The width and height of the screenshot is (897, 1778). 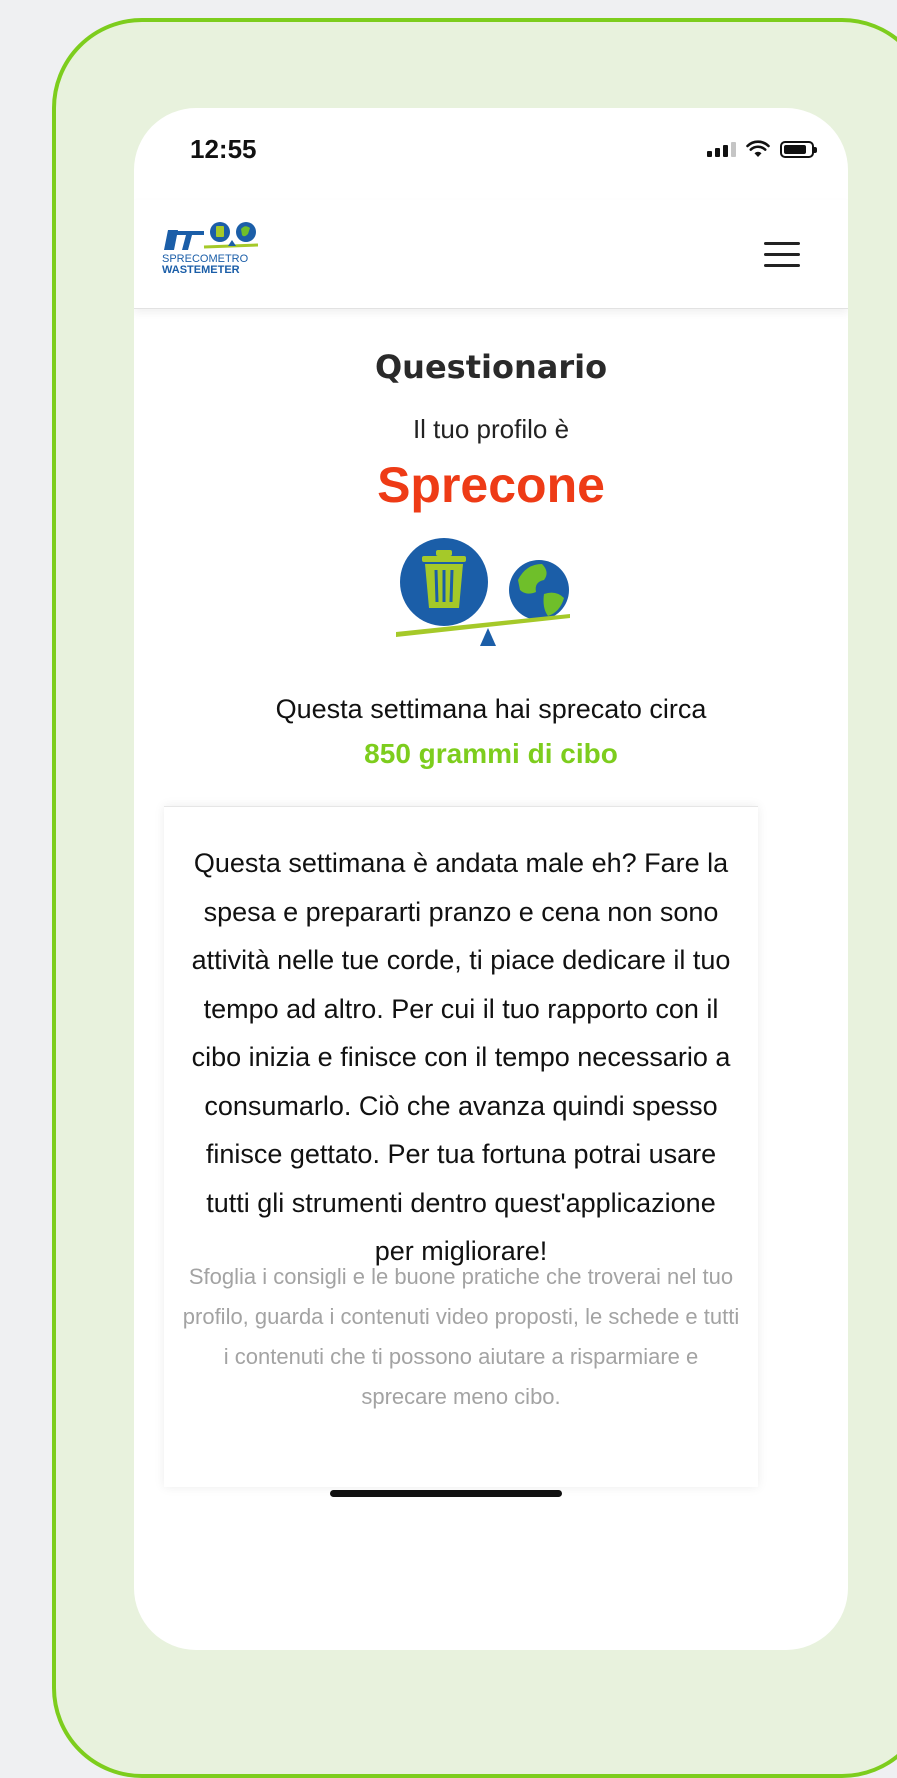 What do you see at coordinates (721, 149) in the screenshot?
I see `signal-icon` at bounding box center [721, 149].